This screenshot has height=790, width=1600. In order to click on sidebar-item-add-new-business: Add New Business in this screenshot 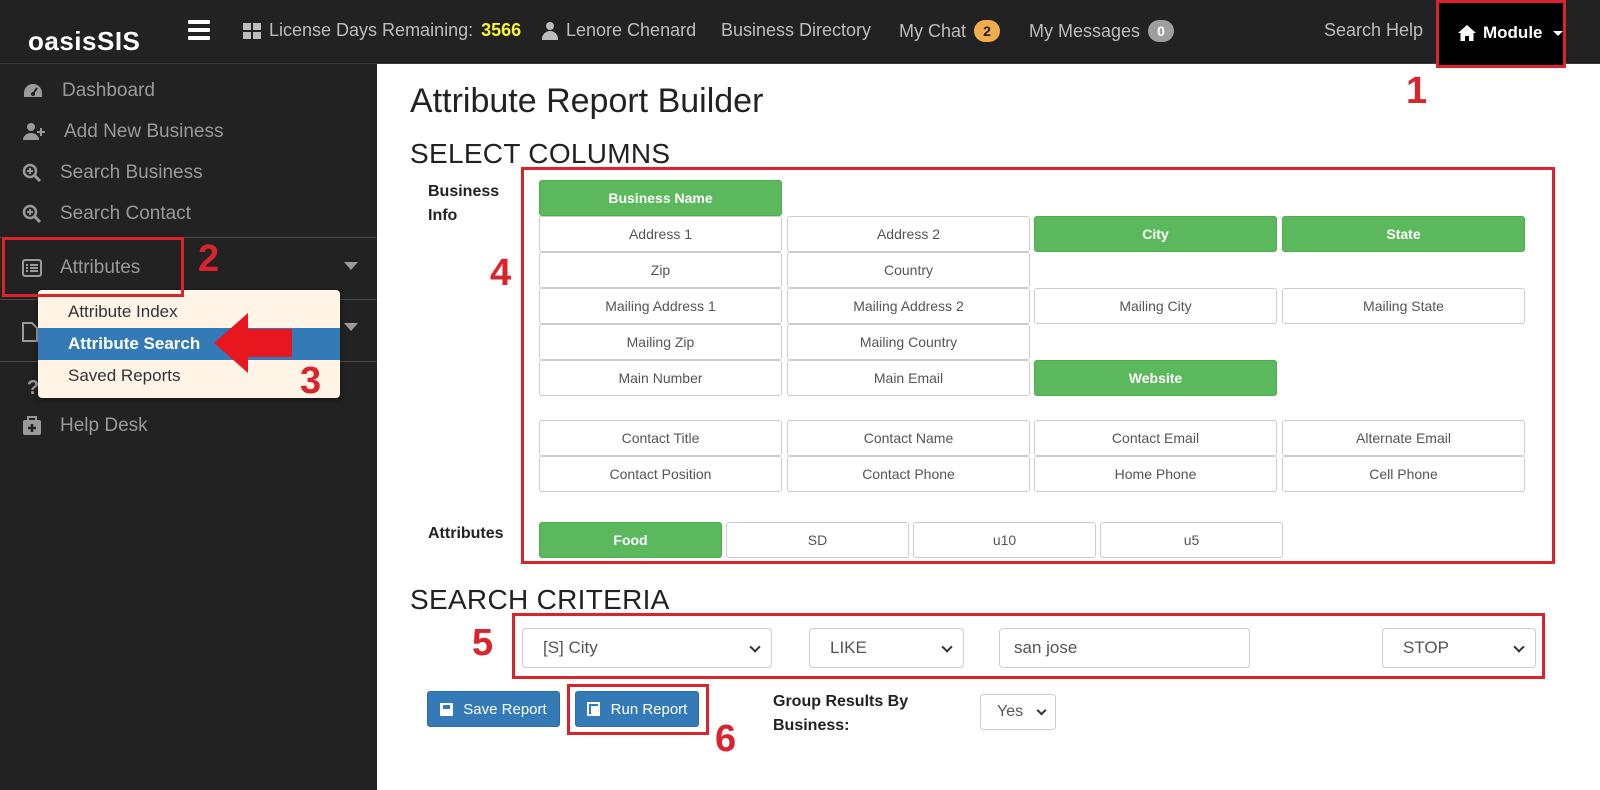, I will do `click(122, 132)`.